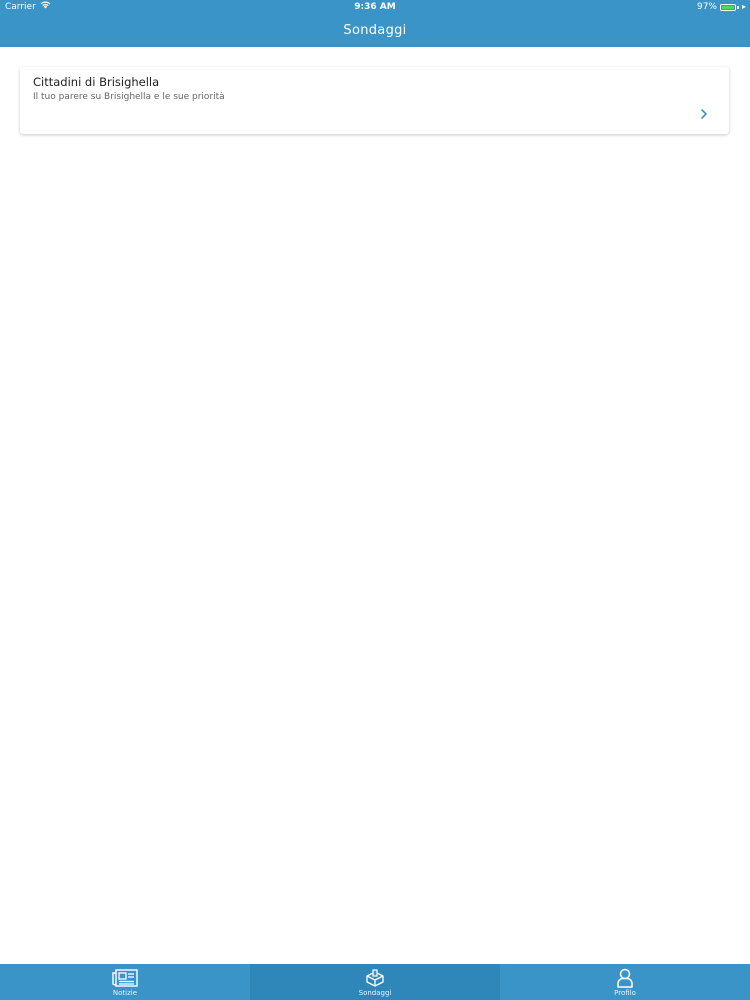 The image size is (750, 1000). I want to click on chevron-right-icon, so click(704, 112).